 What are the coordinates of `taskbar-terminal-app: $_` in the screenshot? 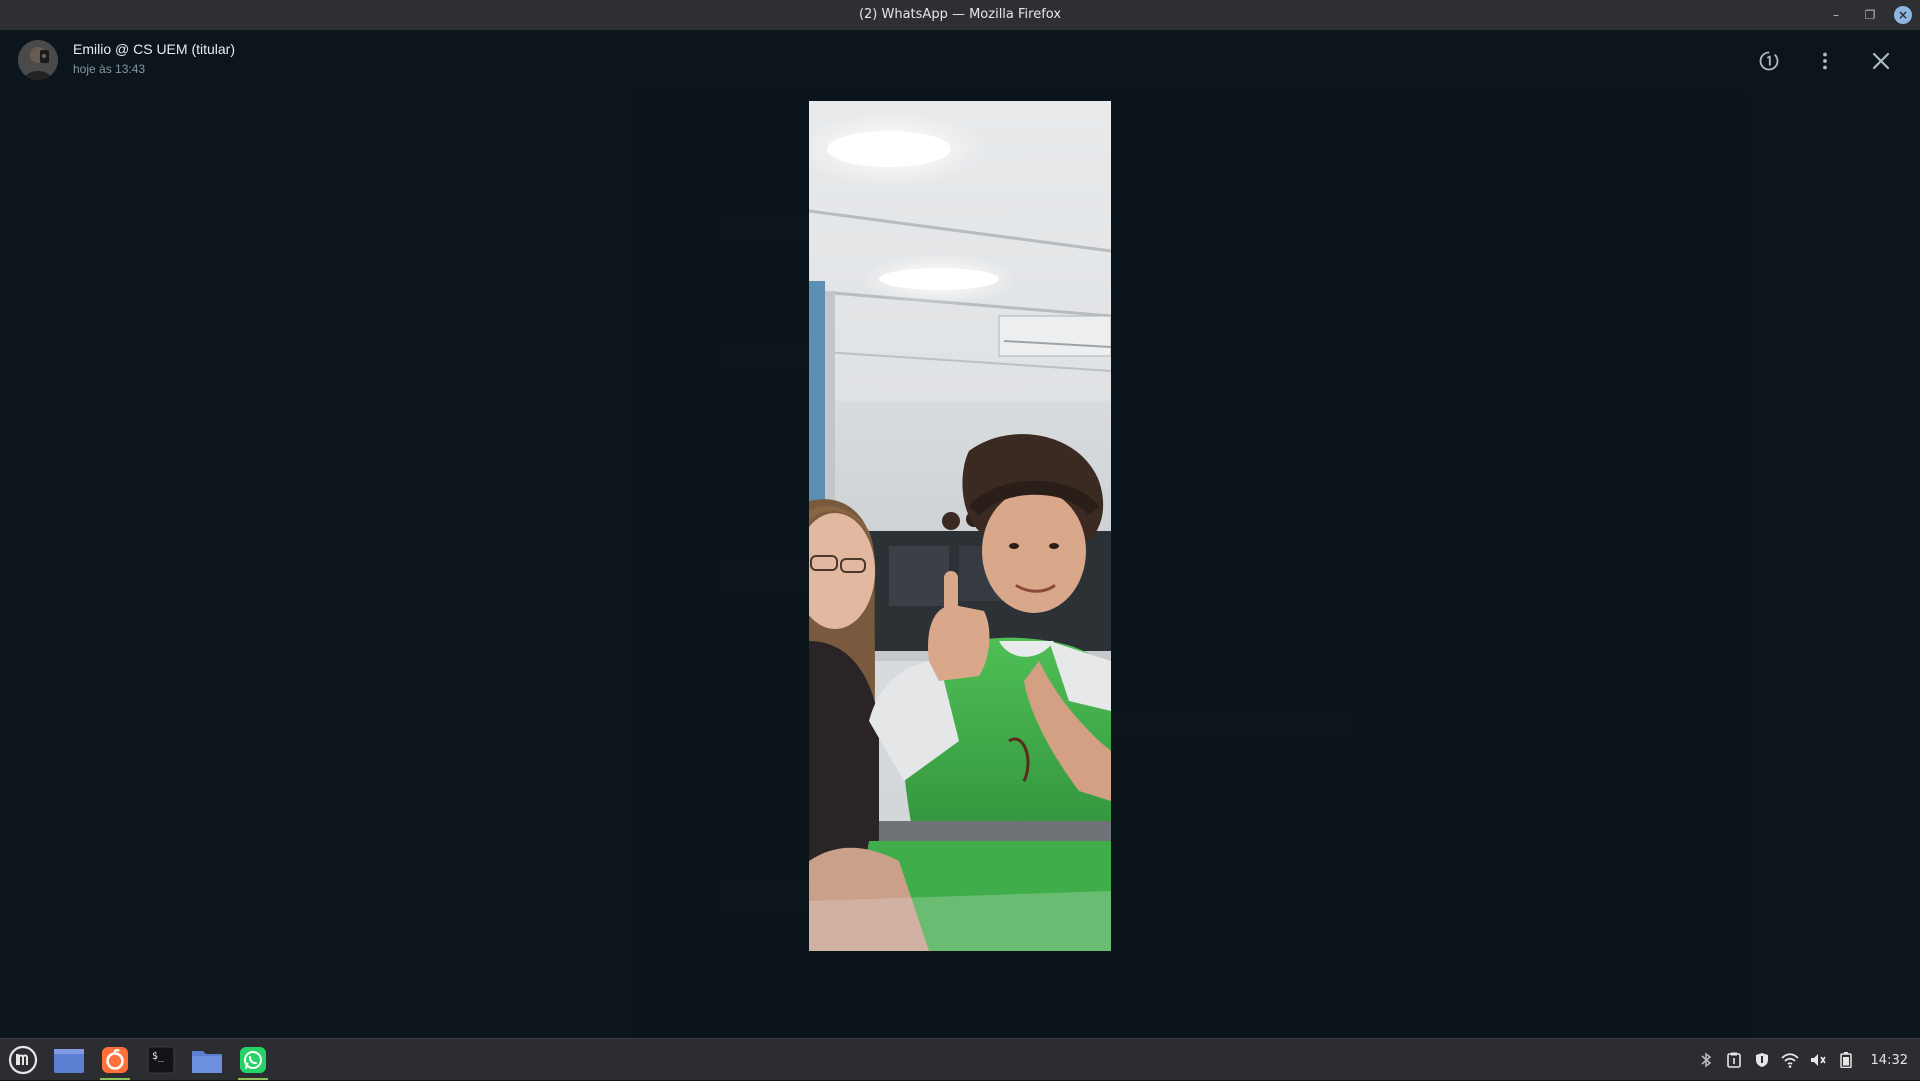 It's located at (161, 1060).